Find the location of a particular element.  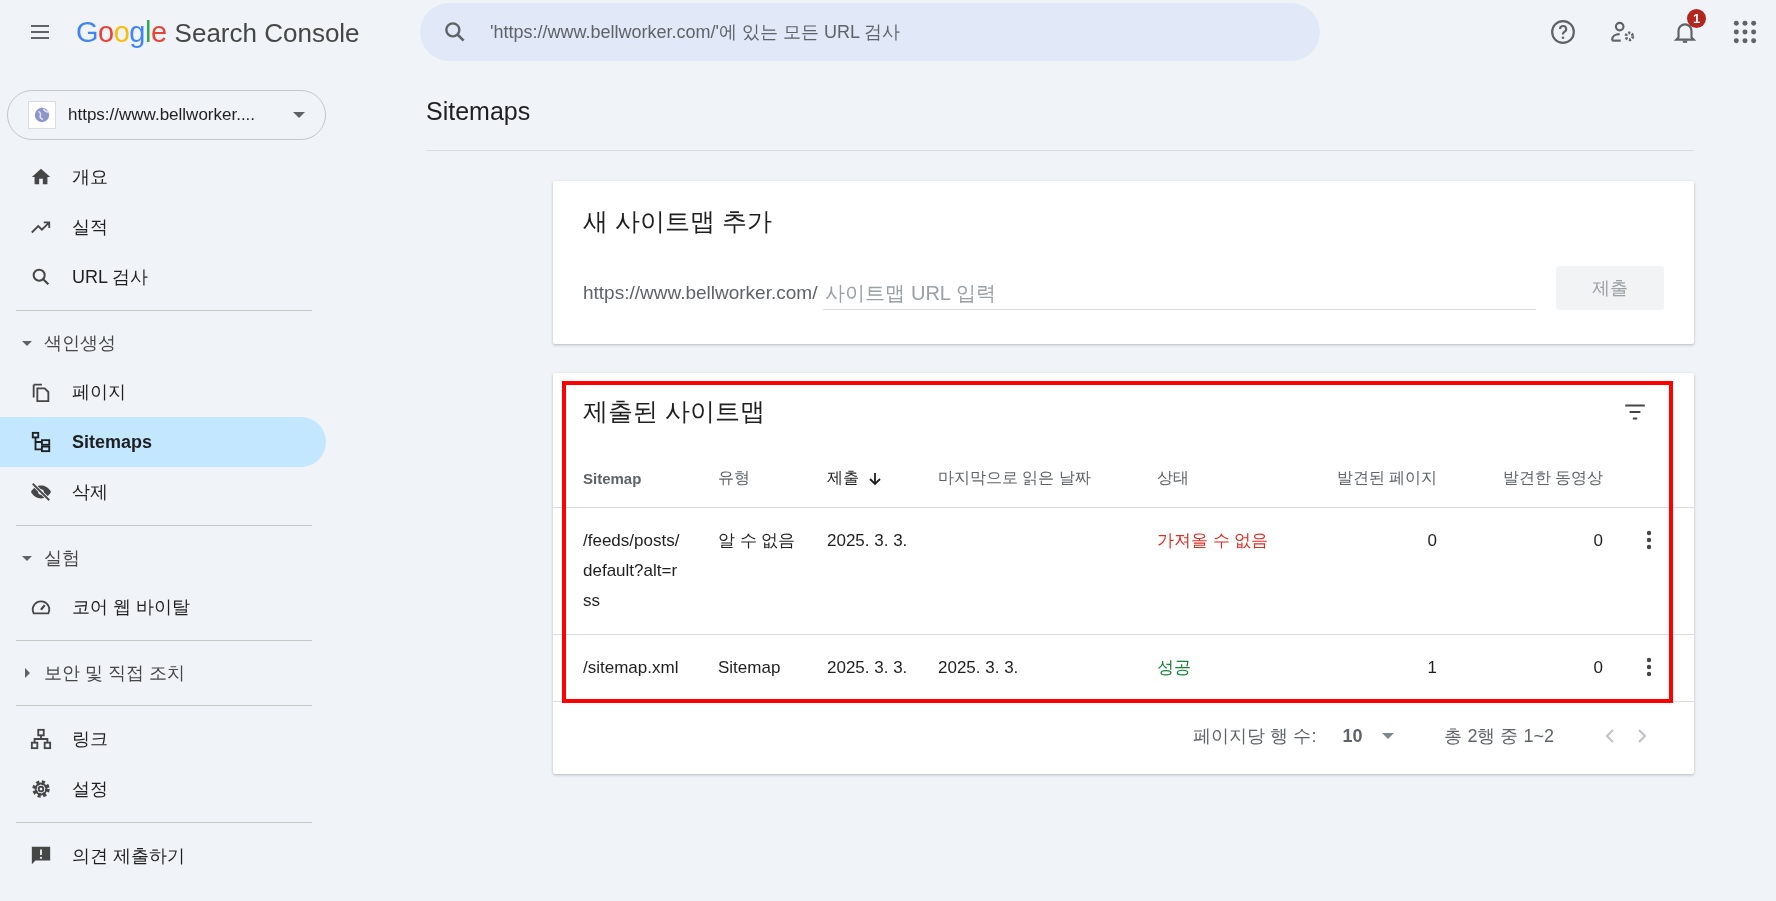

help-icon is located at coordinates (1563, 32).